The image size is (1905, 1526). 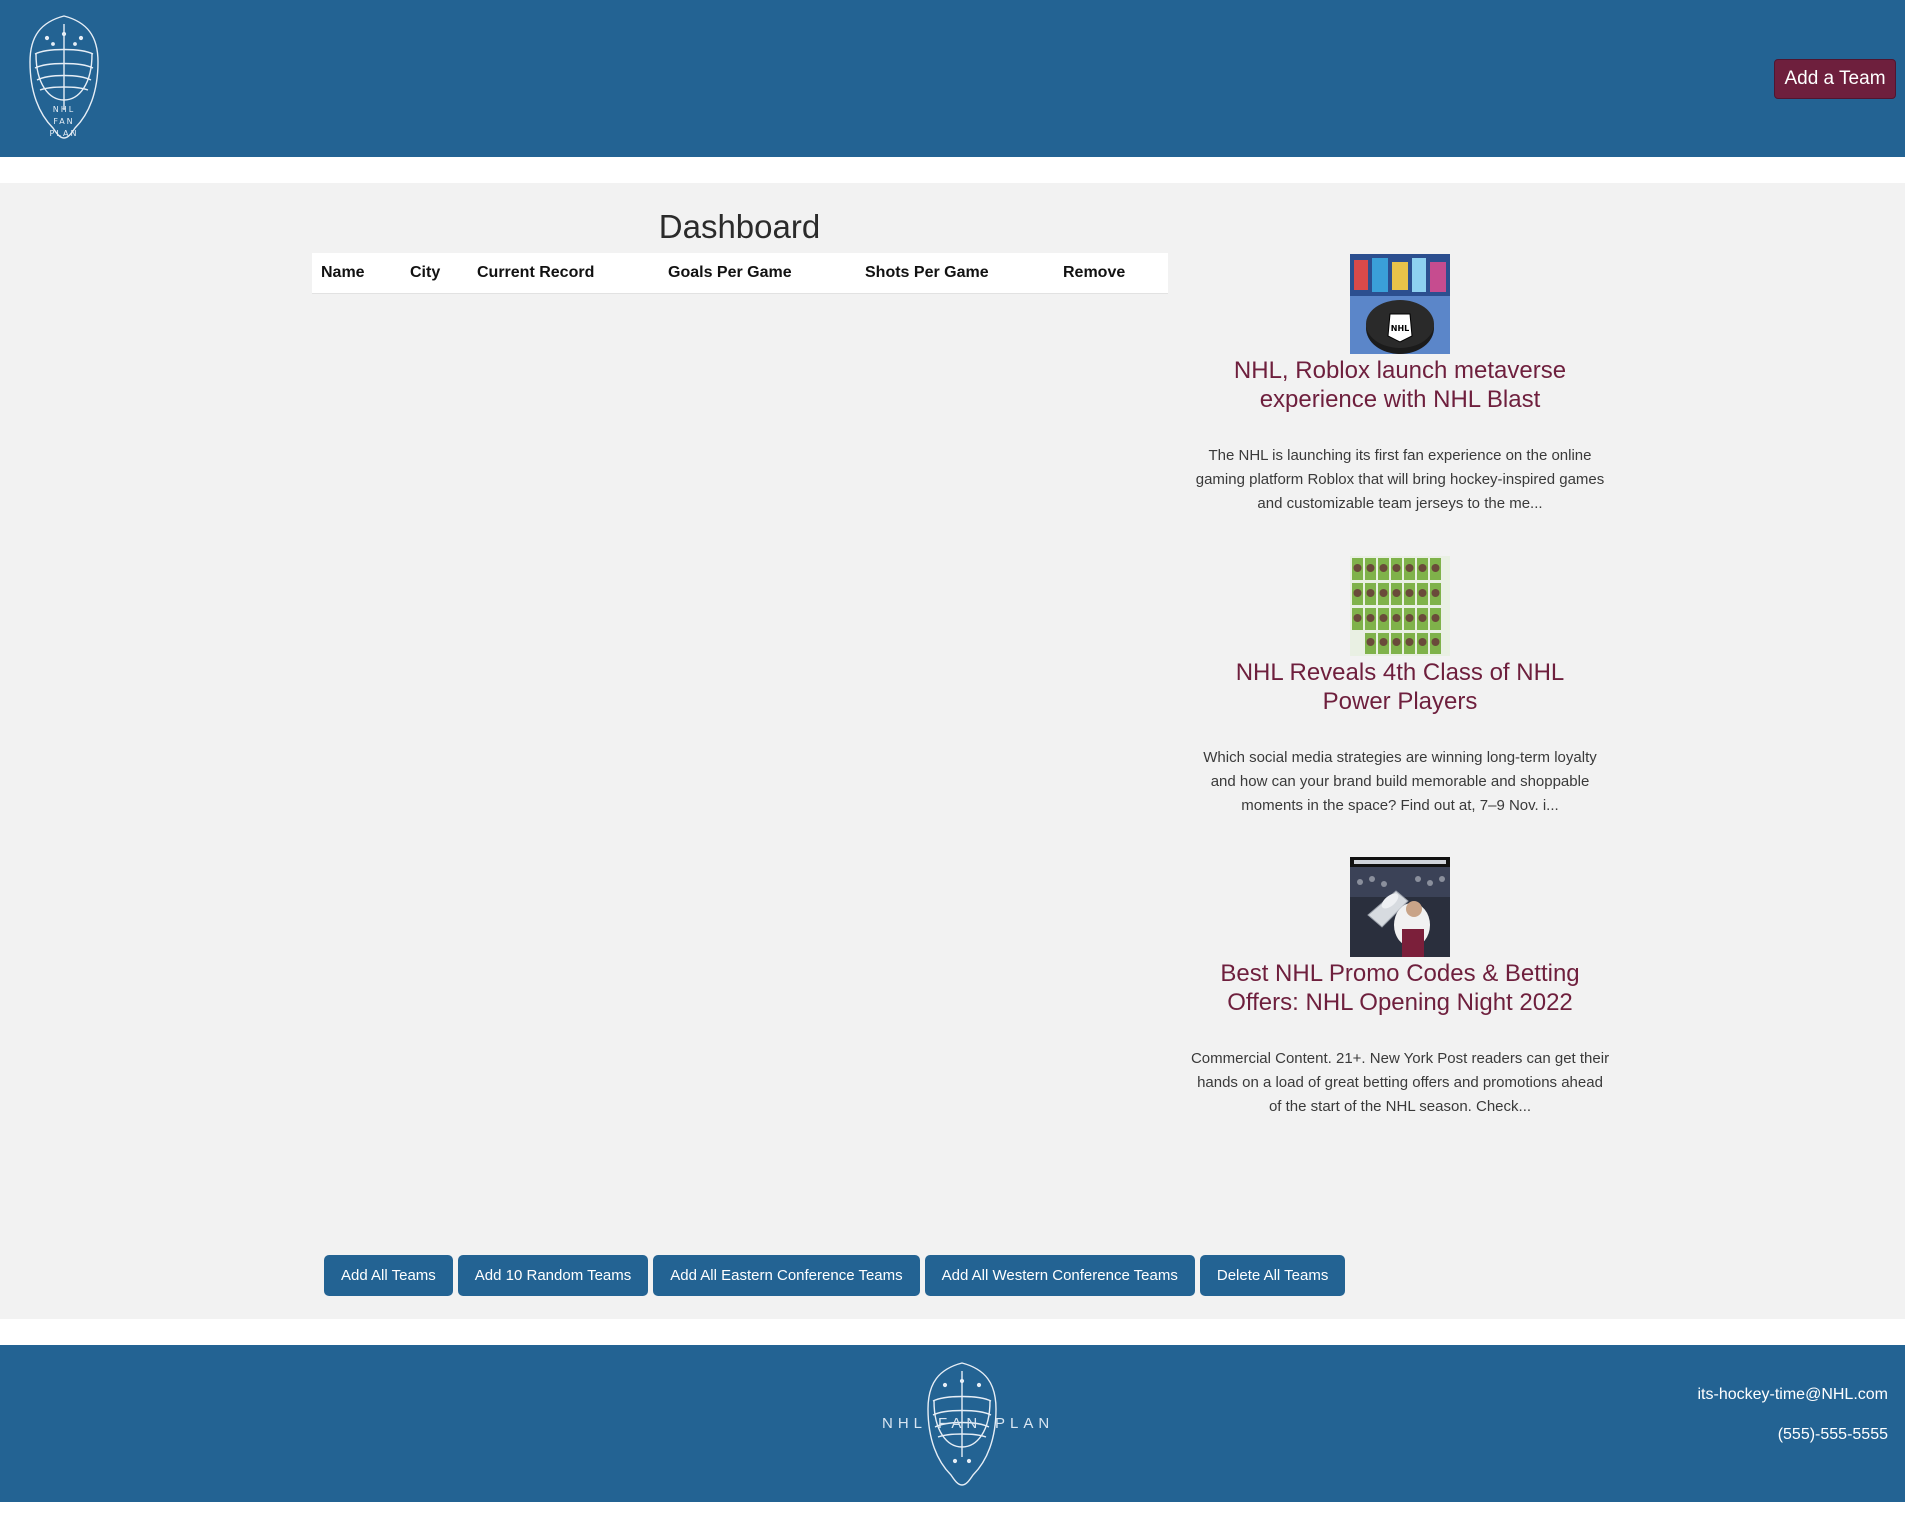 I want to click on column-header-remove: Remove, so click(x=1111, y=273).